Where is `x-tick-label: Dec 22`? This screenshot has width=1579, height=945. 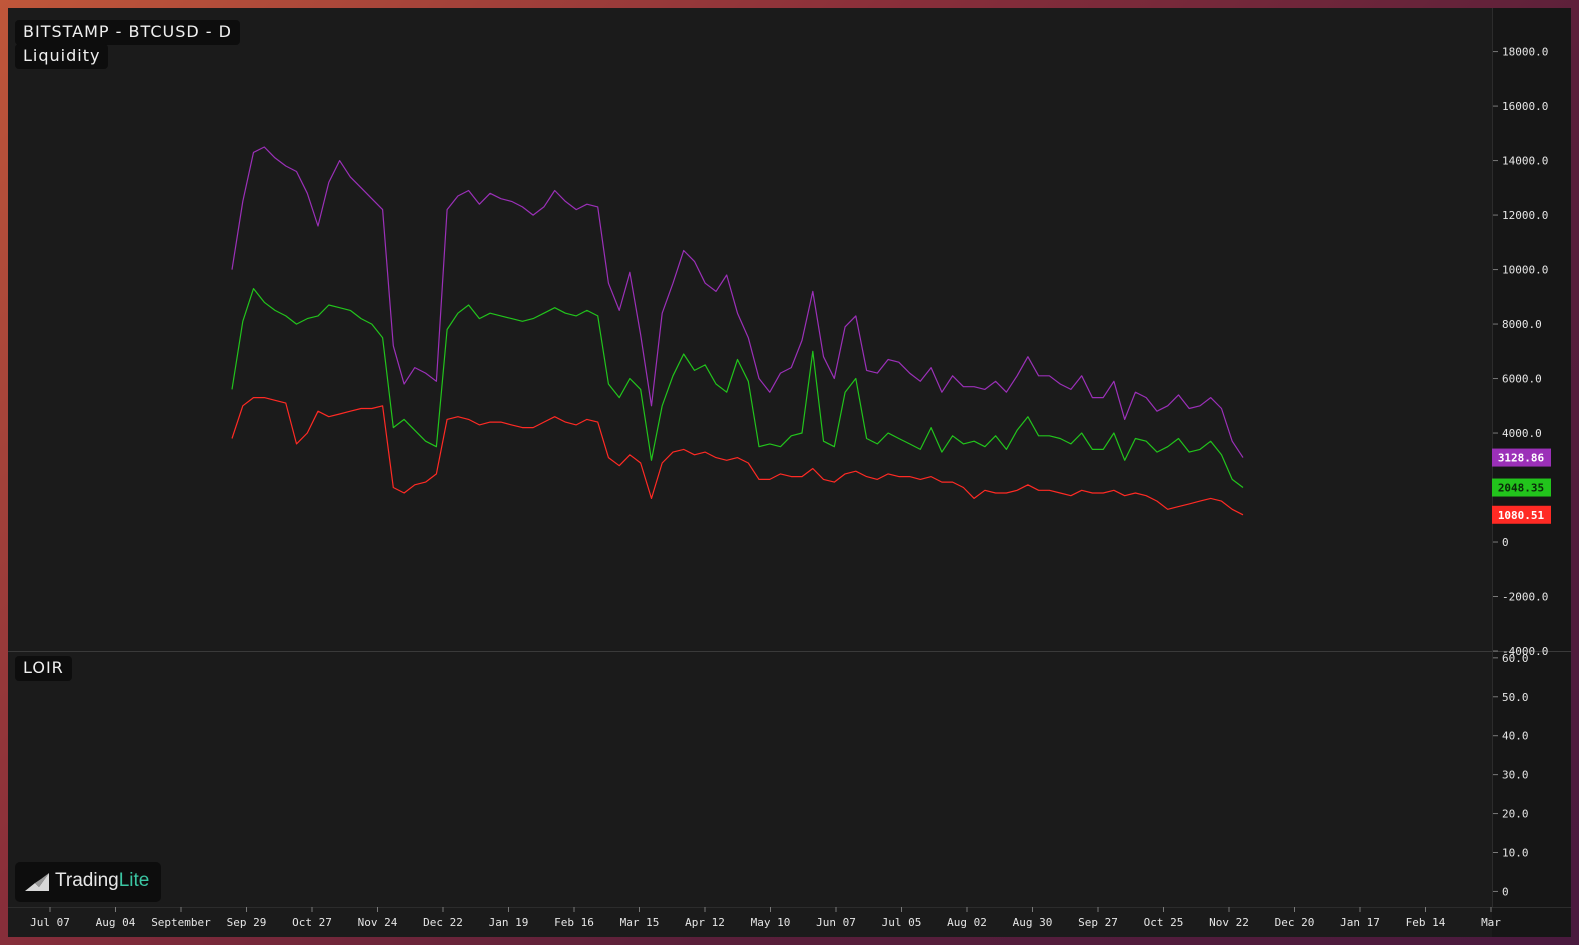 x-tick-label: Dec 22 is located at coordinates (443, 922).